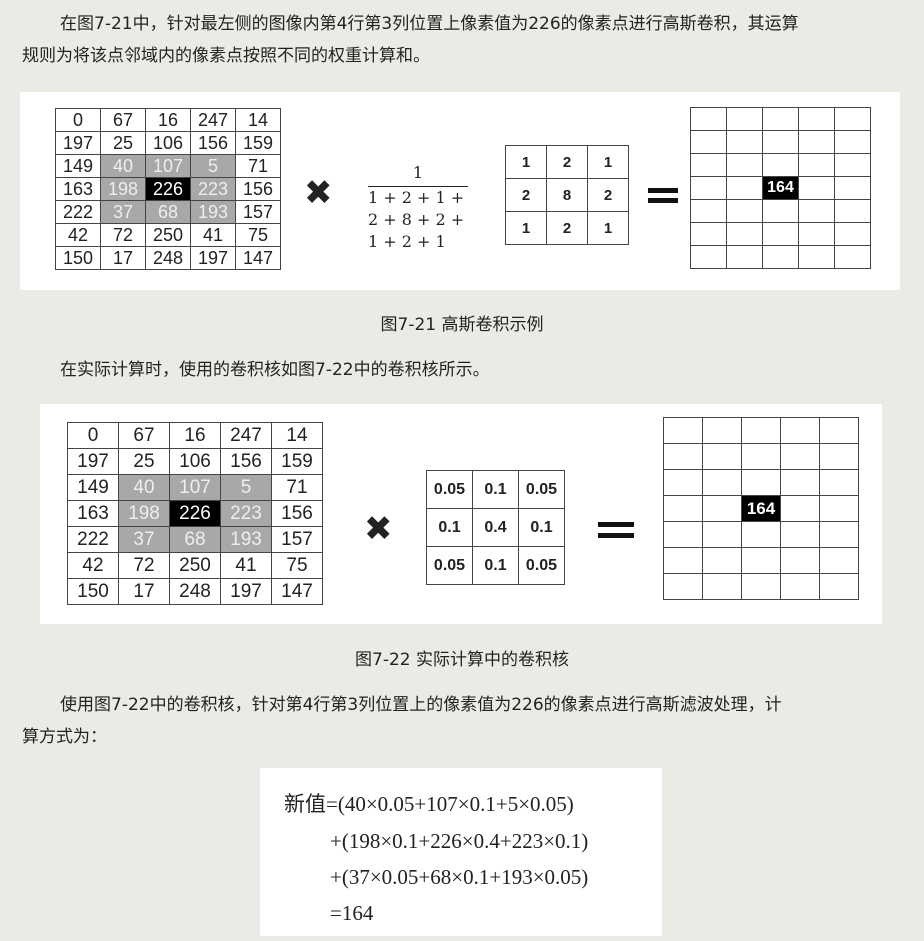  I want to click on matrix-cell: 149, so click(78, 166).